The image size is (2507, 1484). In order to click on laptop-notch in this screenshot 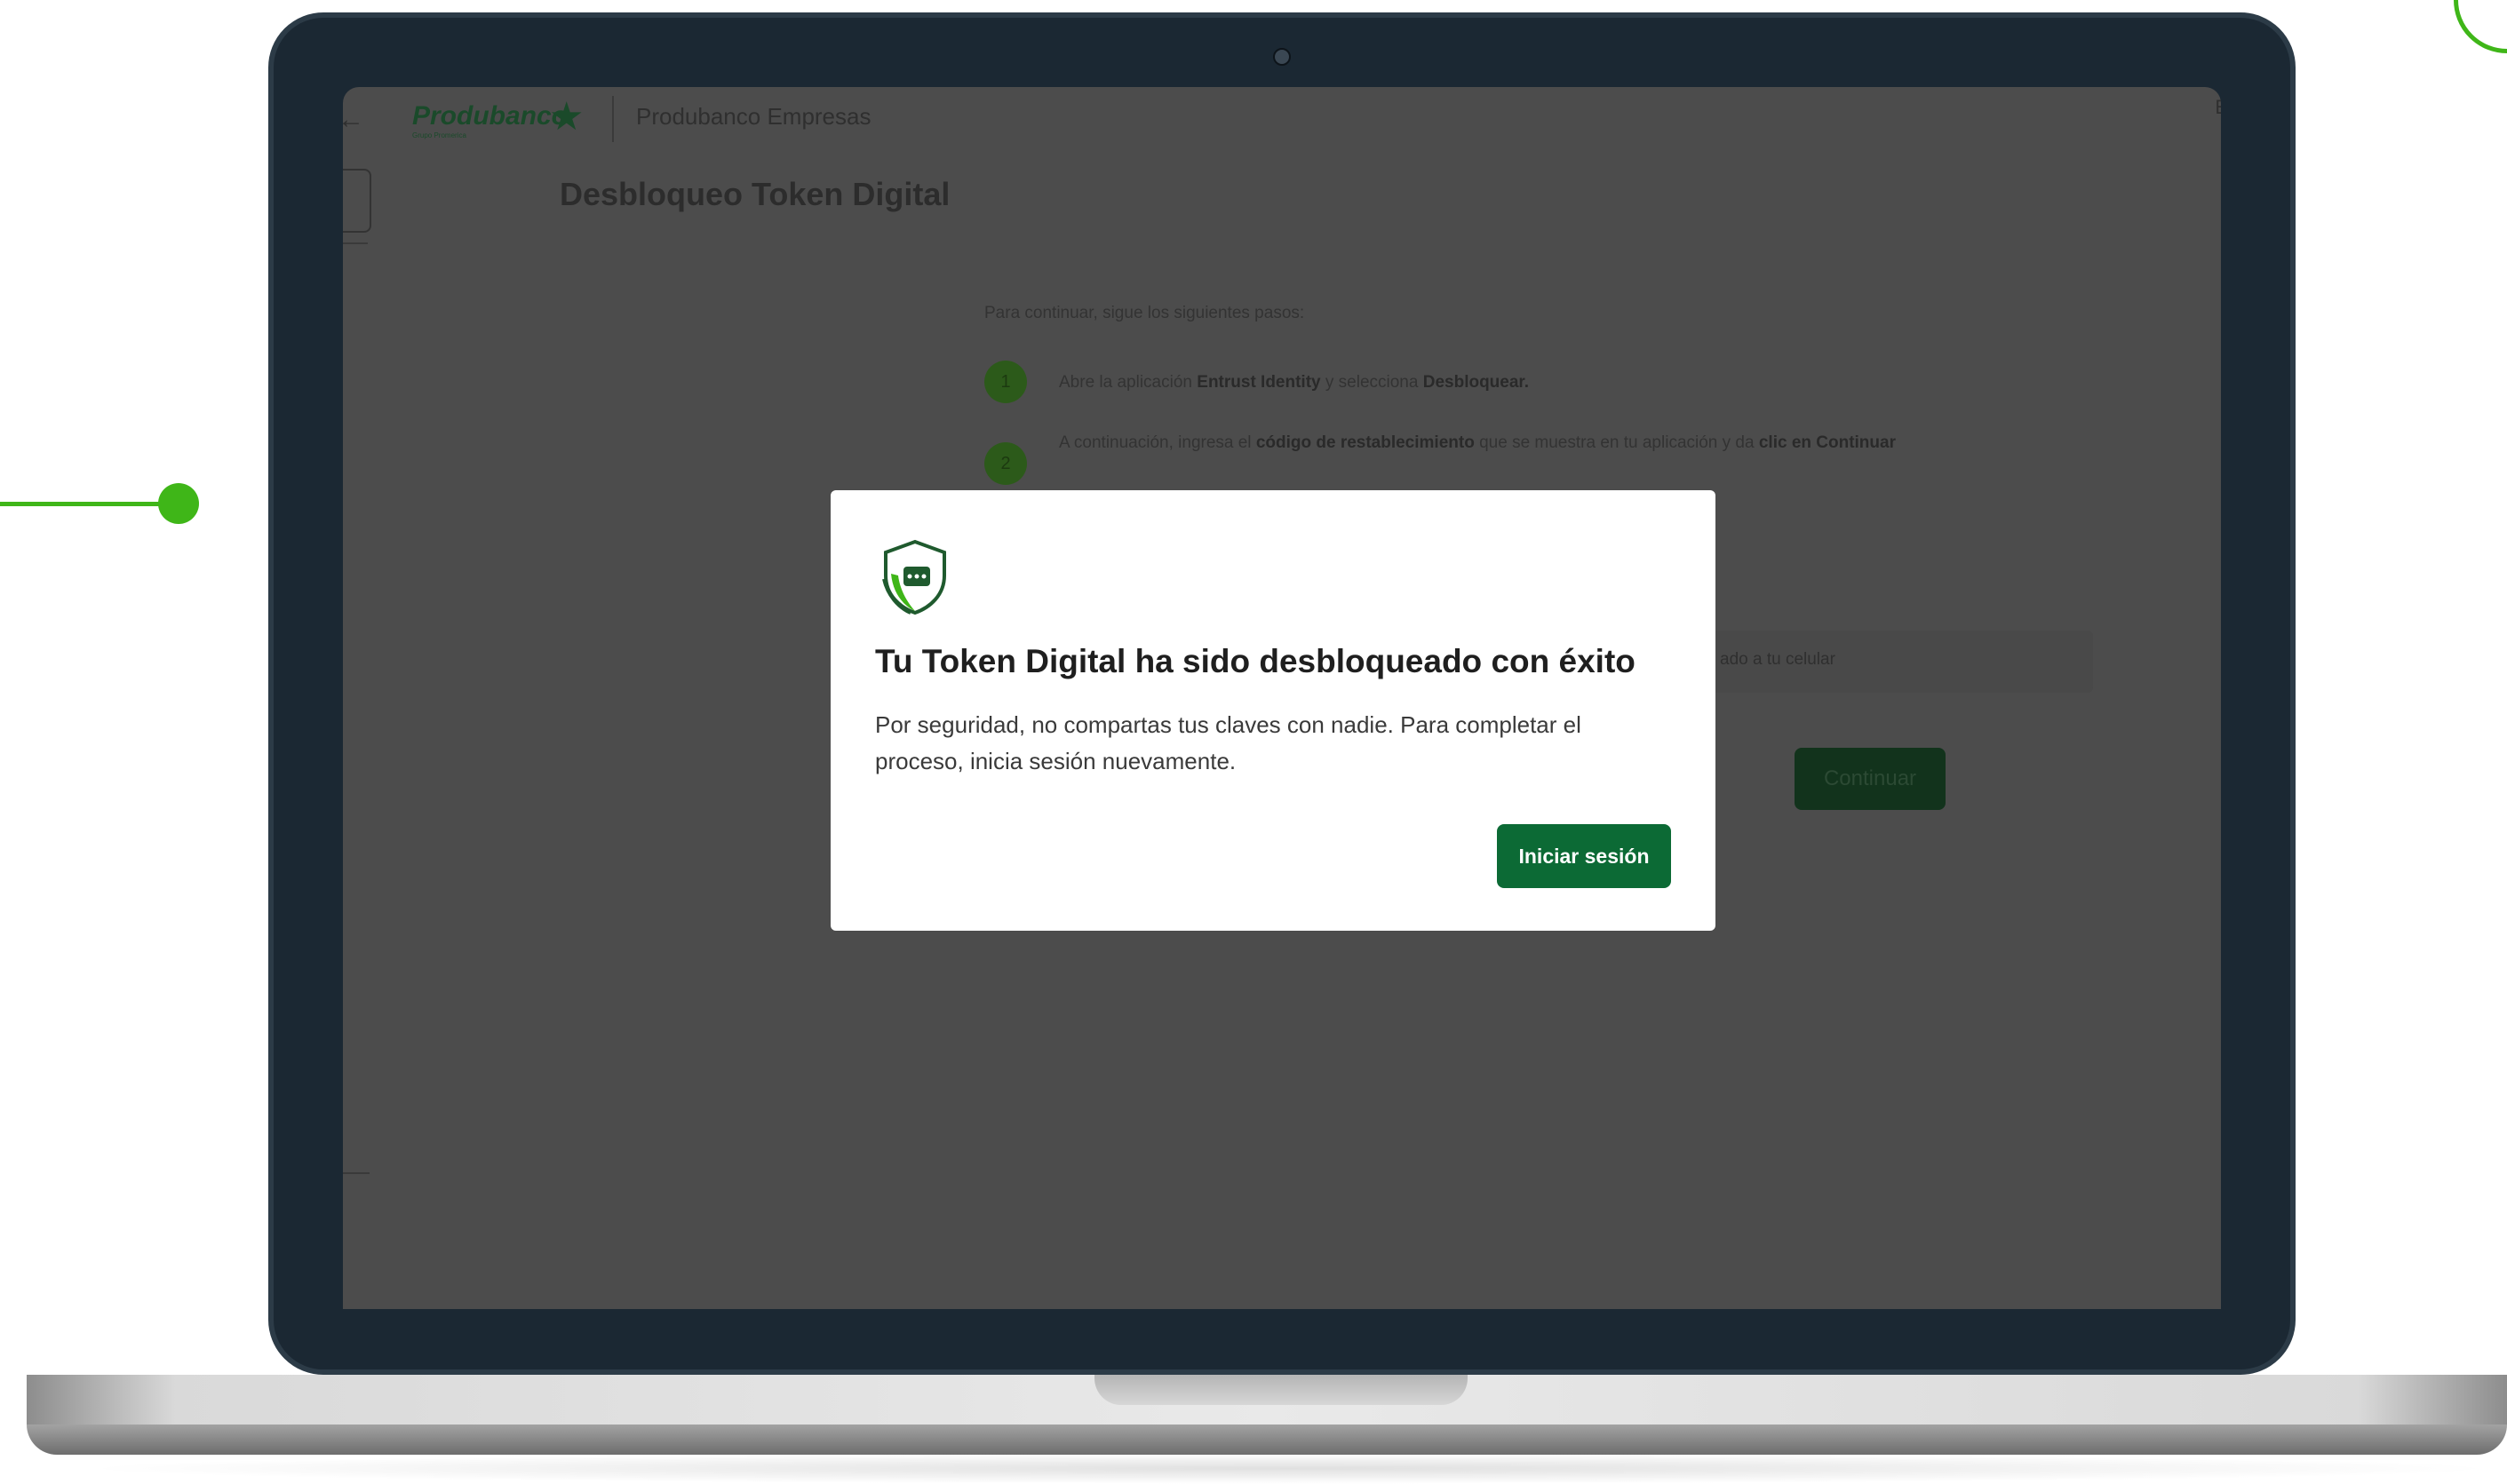, I will do `click(1281, 1390)`.